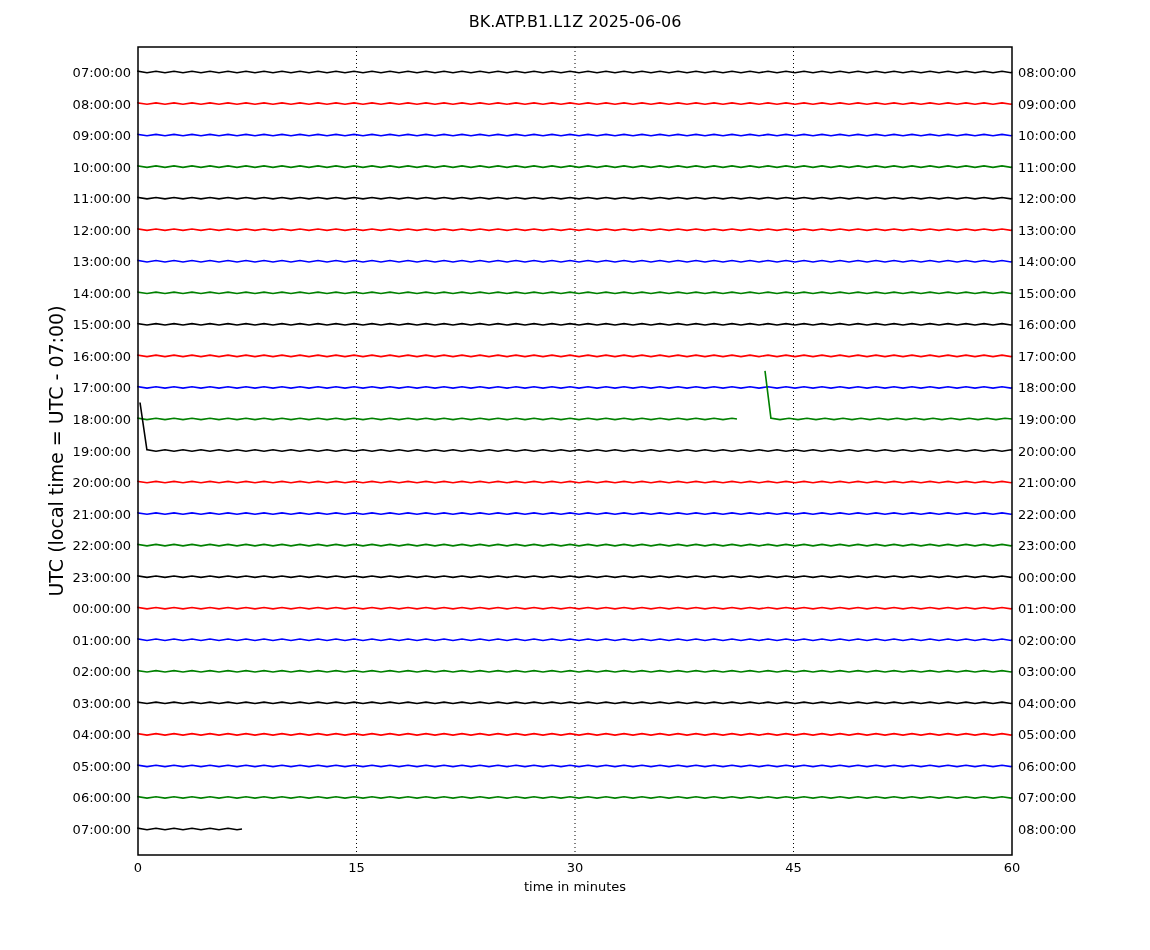 The width and height of the screenshot is (1150, 950). I want to click on x-axis-label: time in minutes, so click(575, 886).